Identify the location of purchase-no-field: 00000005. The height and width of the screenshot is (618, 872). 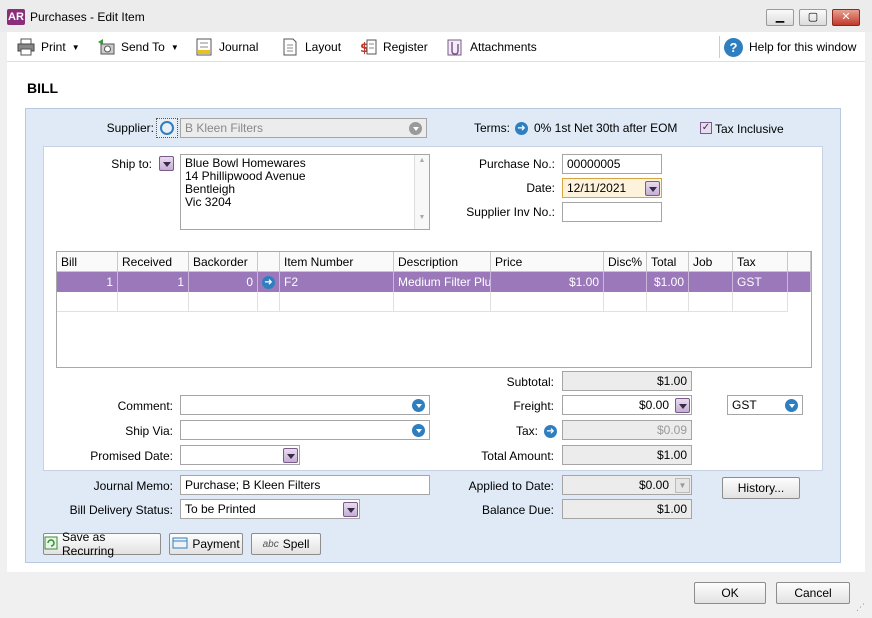
(612, 164).